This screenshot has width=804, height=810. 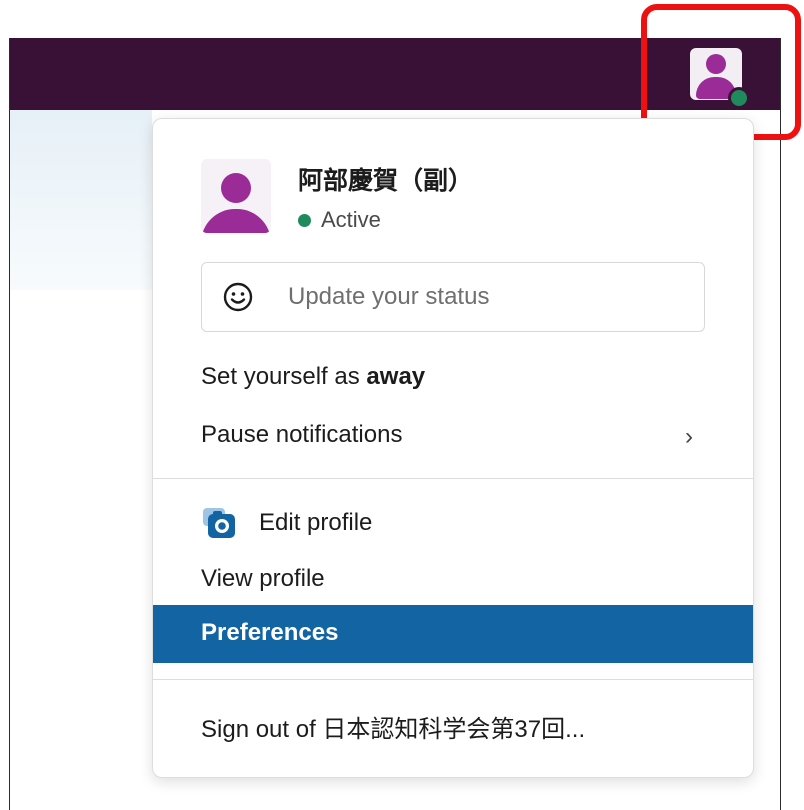 I want to click on active-dot-icon, so click(x=304, y=220).